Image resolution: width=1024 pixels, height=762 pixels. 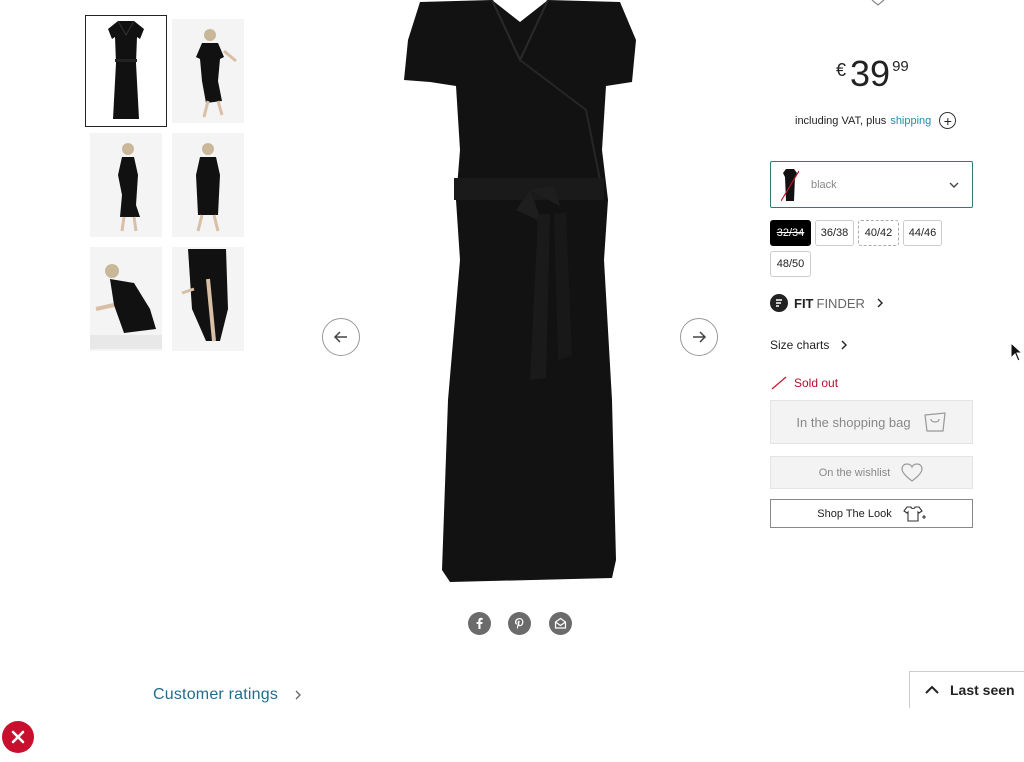 What do you see at coordinates (840, 303) in the screenshot?
I see `fit-finder-brand-light: FINDER` at bounding box center [840, 303].